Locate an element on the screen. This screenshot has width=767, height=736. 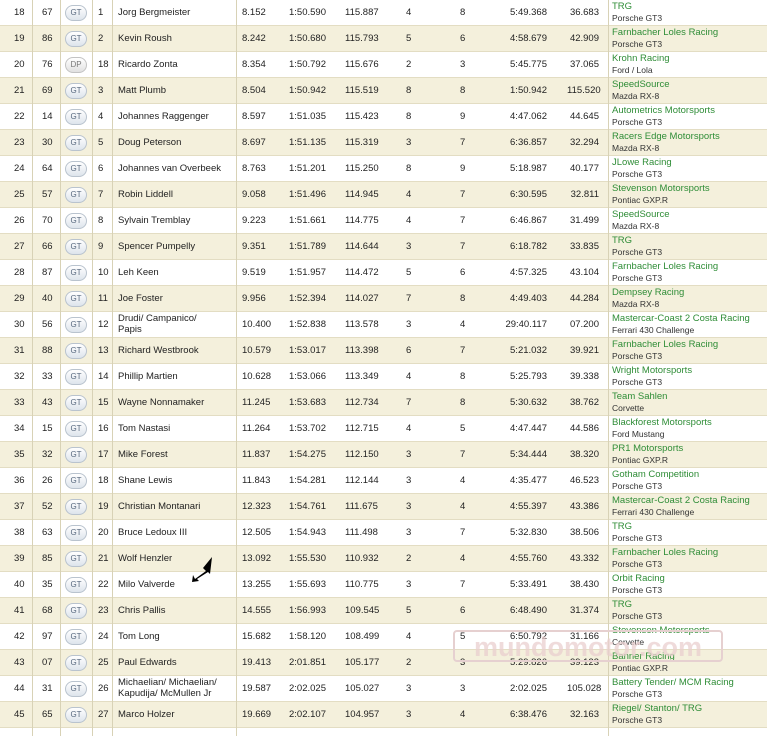
best-lap-time: 1:55.693 is located at coordinates (307, 584).